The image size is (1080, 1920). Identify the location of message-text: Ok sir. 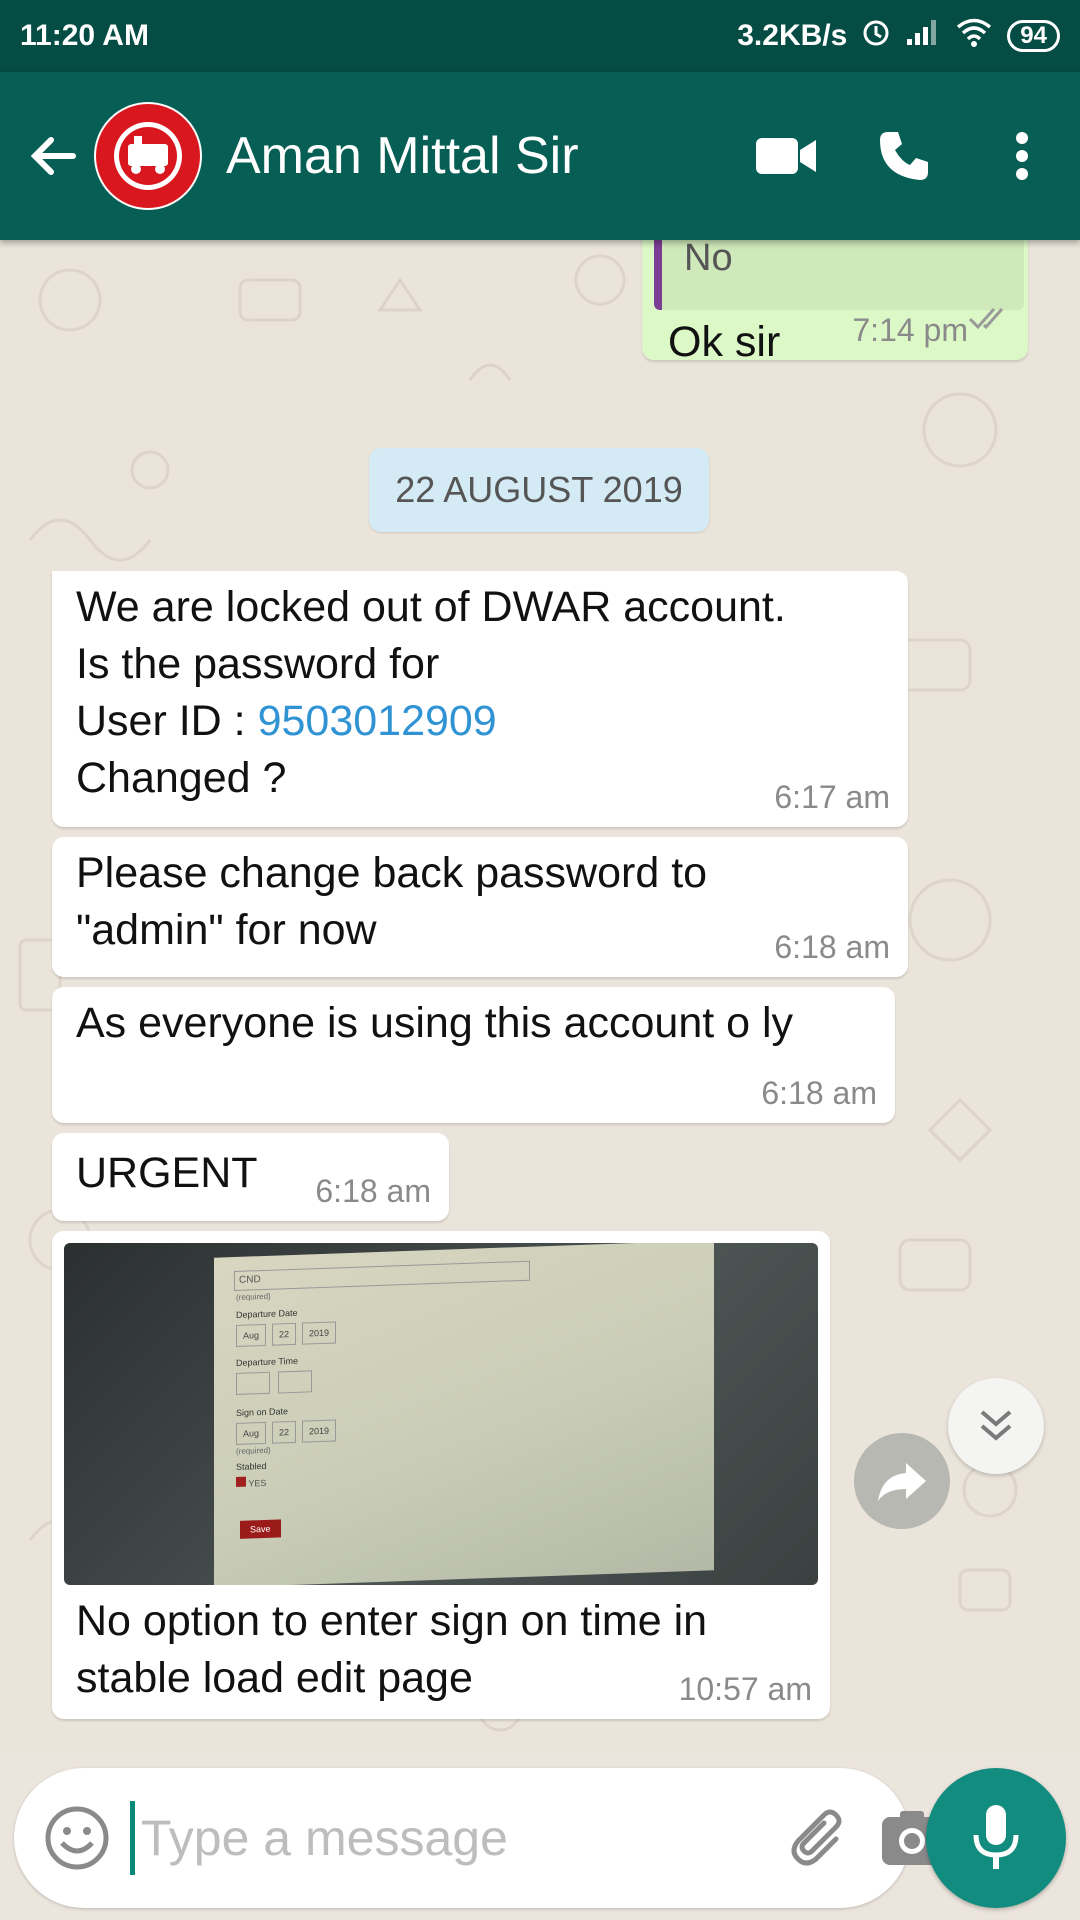
(724, 342).